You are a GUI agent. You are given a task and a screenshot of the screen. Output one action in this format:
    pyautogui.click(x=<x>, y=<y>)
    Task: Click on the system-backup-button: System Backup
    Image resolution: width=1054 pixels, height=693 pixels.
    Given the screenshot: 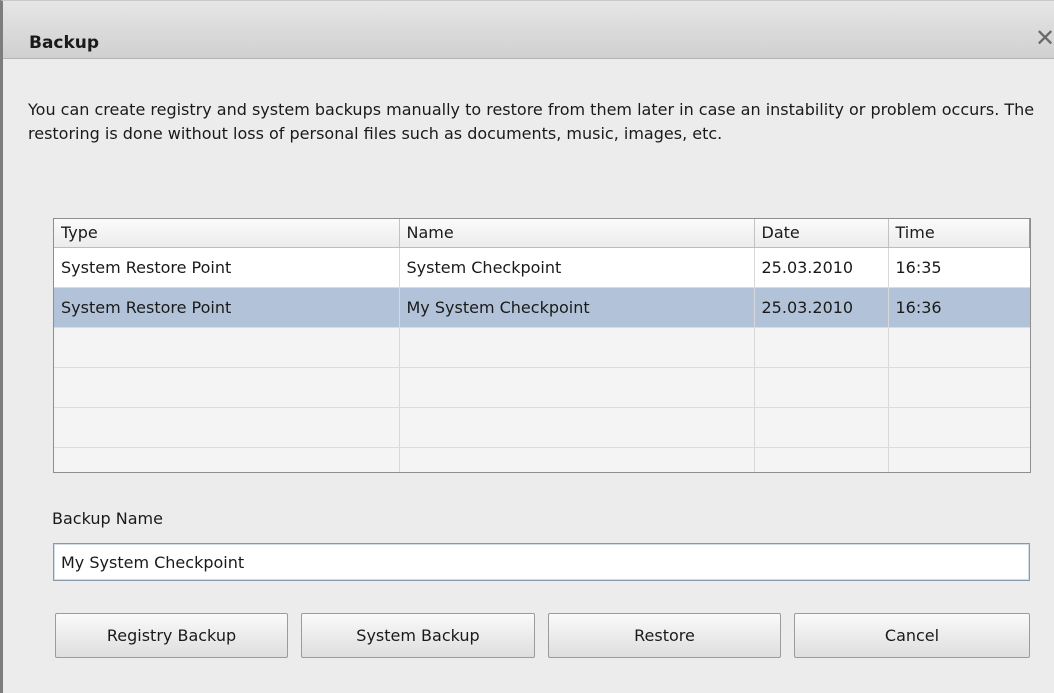 What is the action you would take?
    pyautogui.click(x=418, y=635)
    